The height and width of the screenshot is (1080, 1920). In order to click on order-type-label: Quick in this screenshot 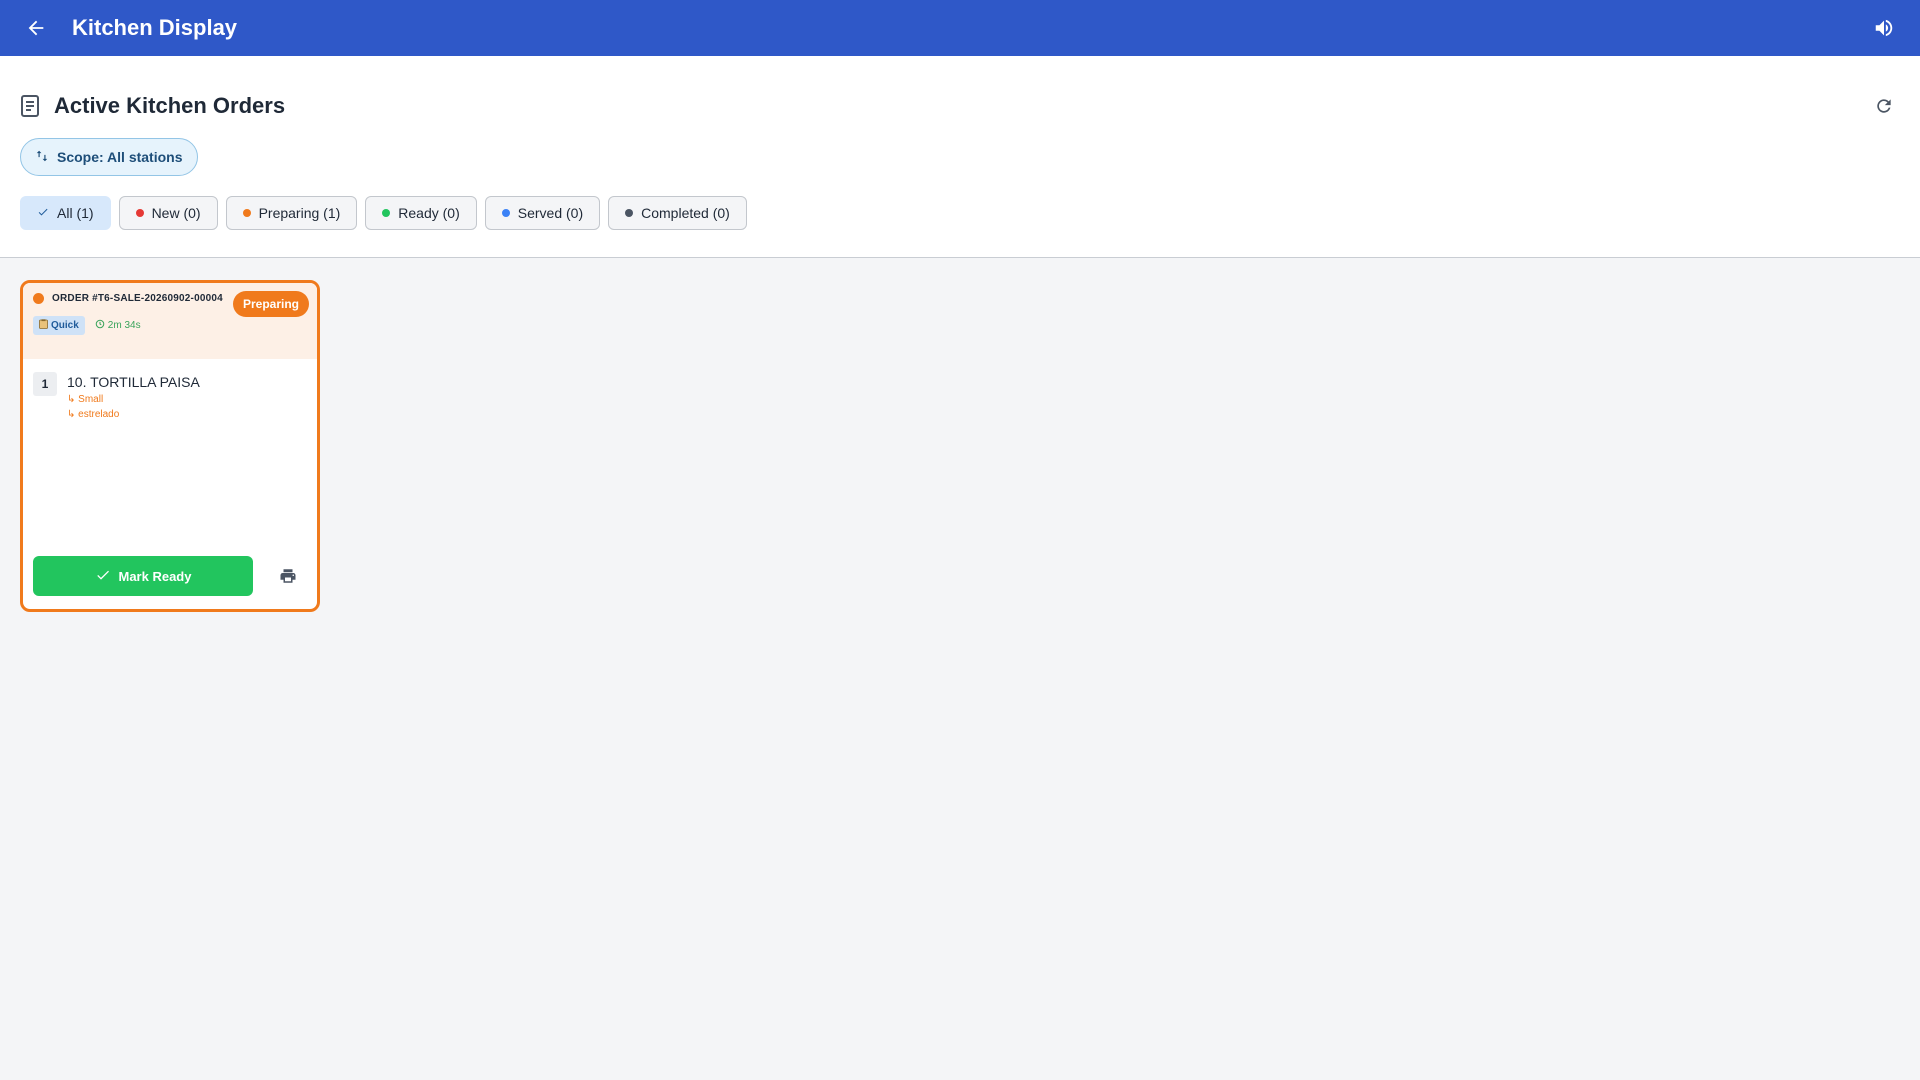, I will do `click(65, 325)`.